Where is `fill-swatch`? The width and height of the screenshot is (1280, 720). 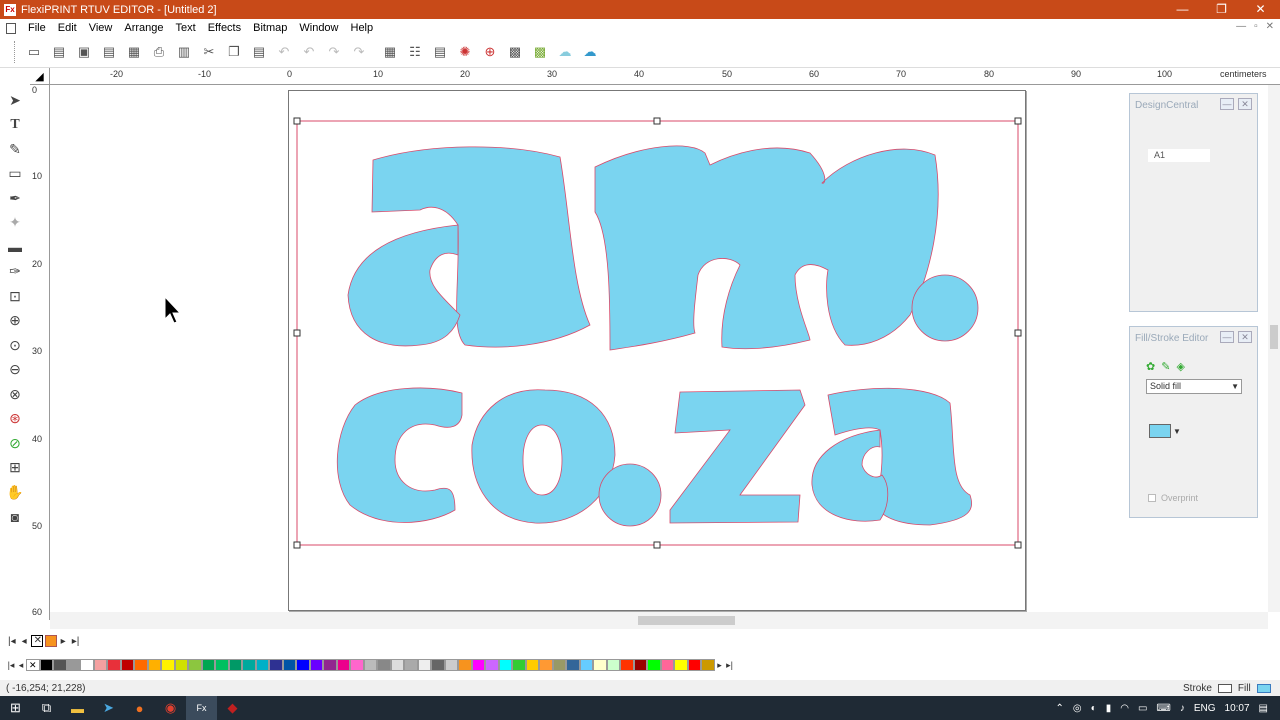 fill-swatch is located at coordinates (1263, 688).